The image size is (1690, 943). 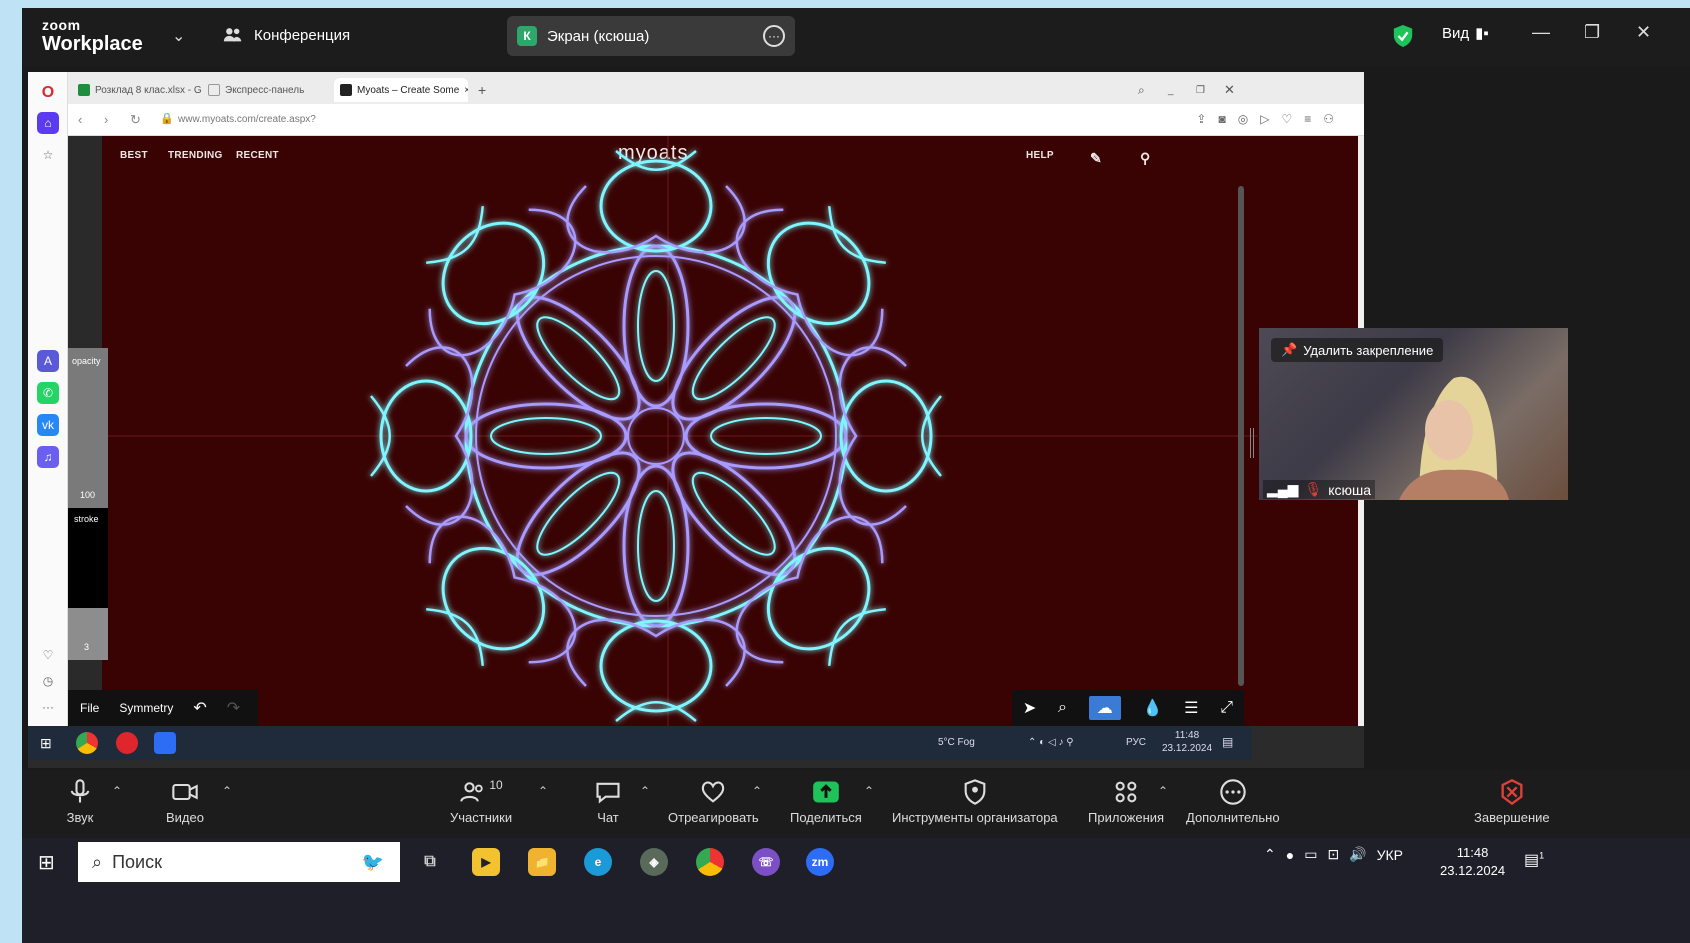 What do you see at coordinates (710, 862) in the screenshot?
I see `chrome-taskbar-icon` at bounding box center [710, 862].